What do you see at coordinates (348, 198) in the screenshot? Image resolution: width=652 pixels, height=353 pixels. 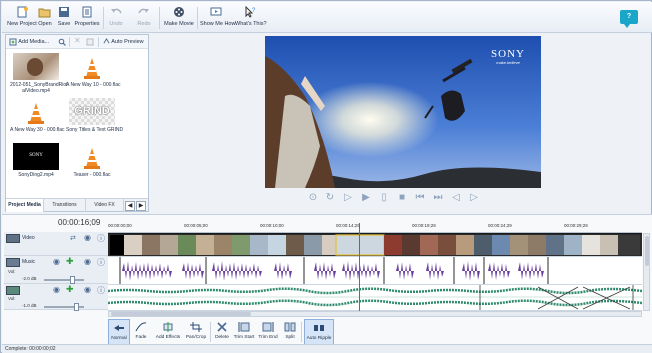 I see `play-from-start-icon: ▷` at bounding box center [348, 198].